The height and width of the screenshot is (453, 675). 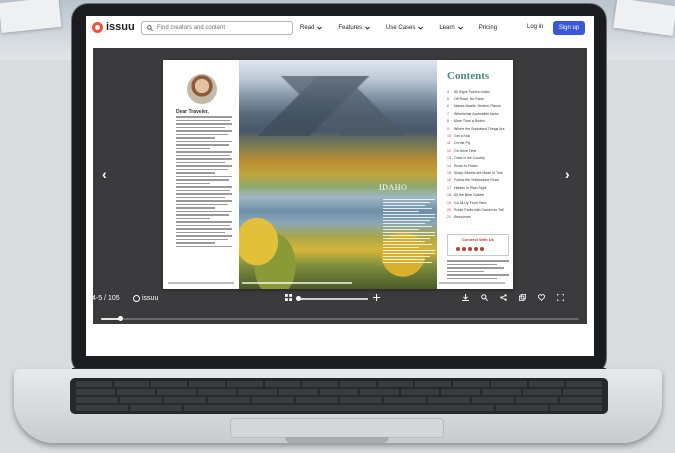 What do you see at coordinates (465, 297) in the screenshot?
I see `download-icon` at bounding box center [465, 297].